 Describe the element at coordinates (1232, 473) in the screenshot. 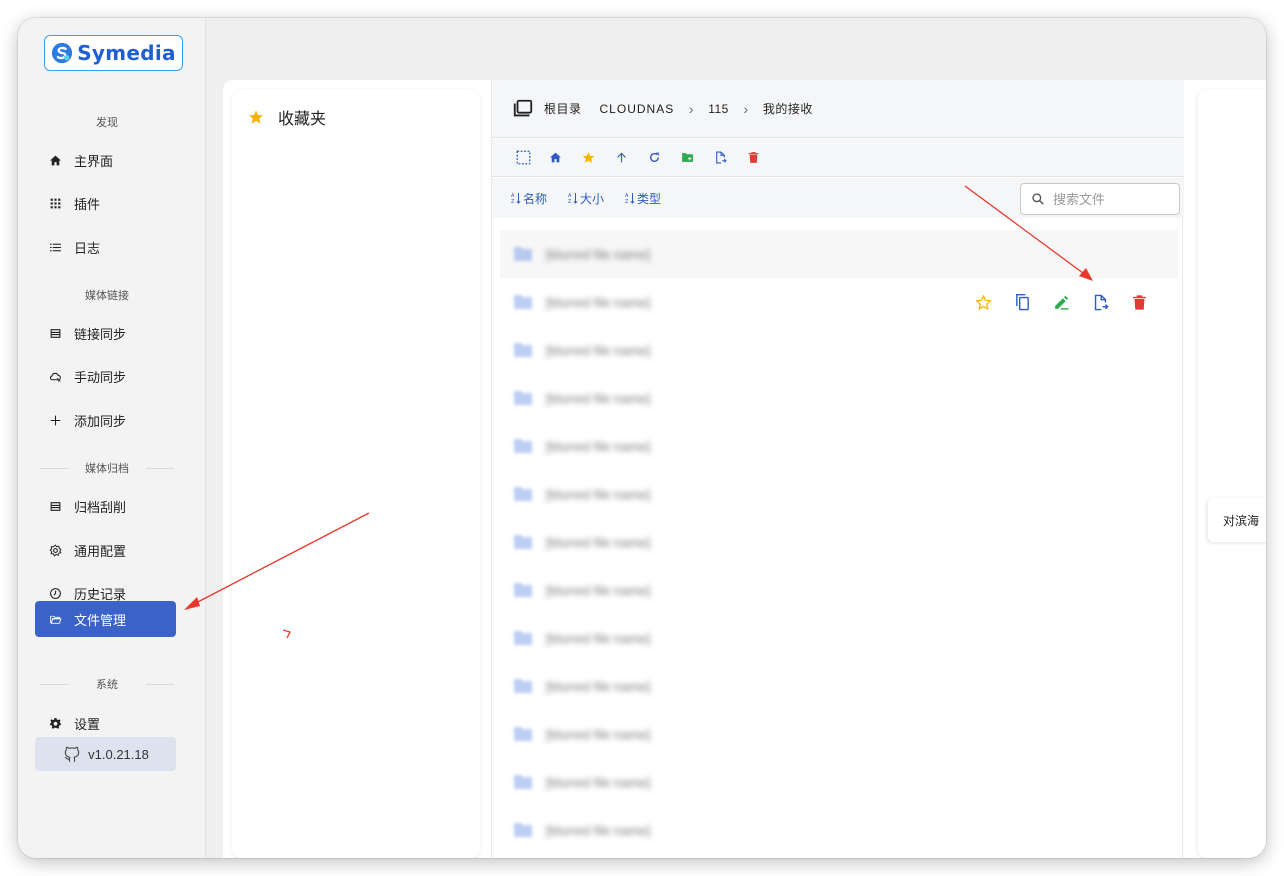

I see `details-panel: 对滨海` at that location.